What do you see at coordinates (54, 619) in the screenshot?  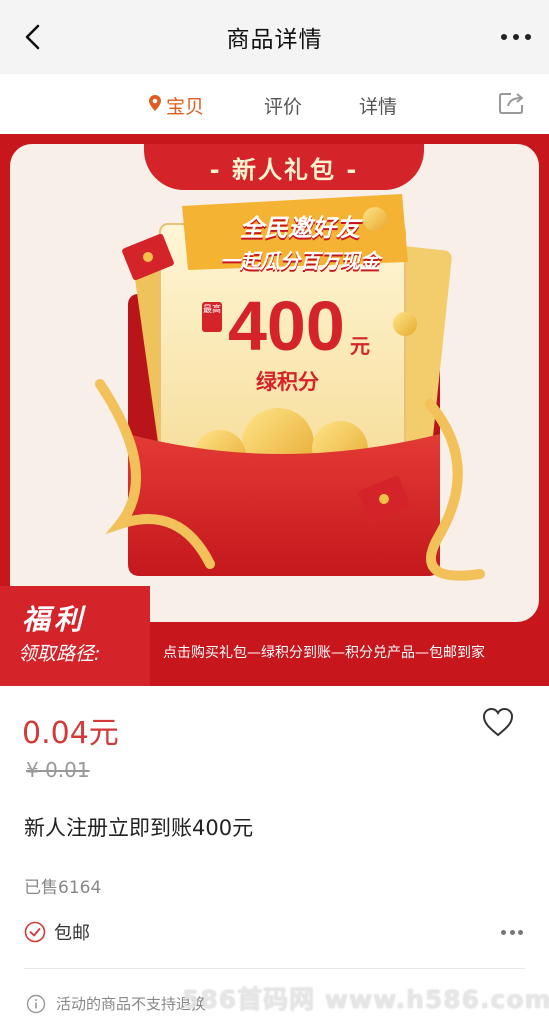 I see `welfare-title: 福利` at bounding box center [54, 619].